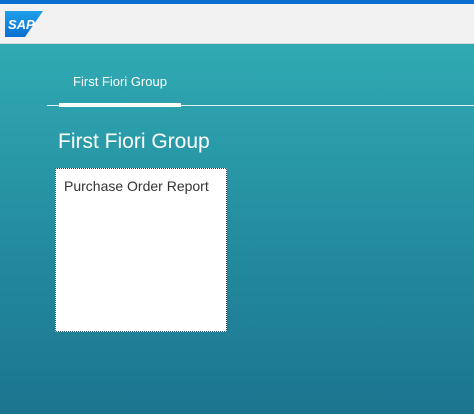  Describe the element at coordinates (136, 186) in the screenshot. I see `tile-title: Purchase Order Report` at that location.